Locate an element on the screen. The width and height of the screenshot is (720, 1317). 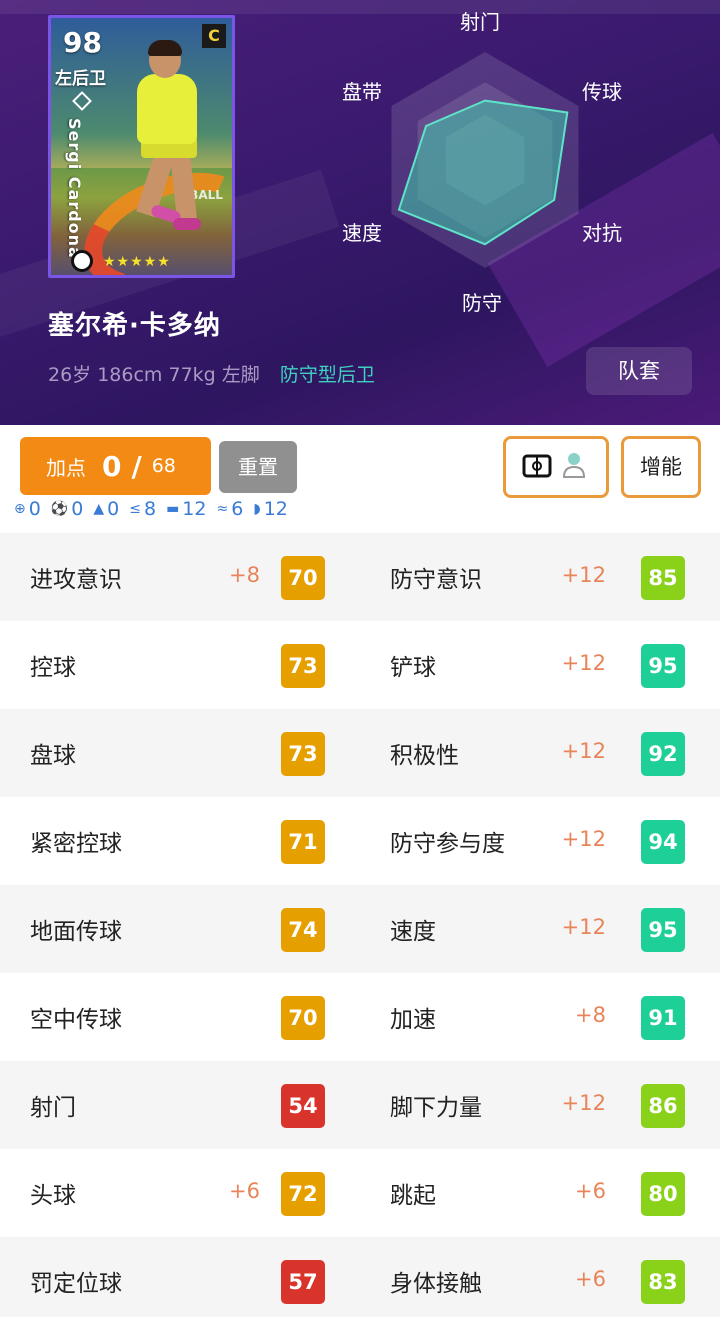
stat-name: 防守意识 is located at coordinates (436, 580).